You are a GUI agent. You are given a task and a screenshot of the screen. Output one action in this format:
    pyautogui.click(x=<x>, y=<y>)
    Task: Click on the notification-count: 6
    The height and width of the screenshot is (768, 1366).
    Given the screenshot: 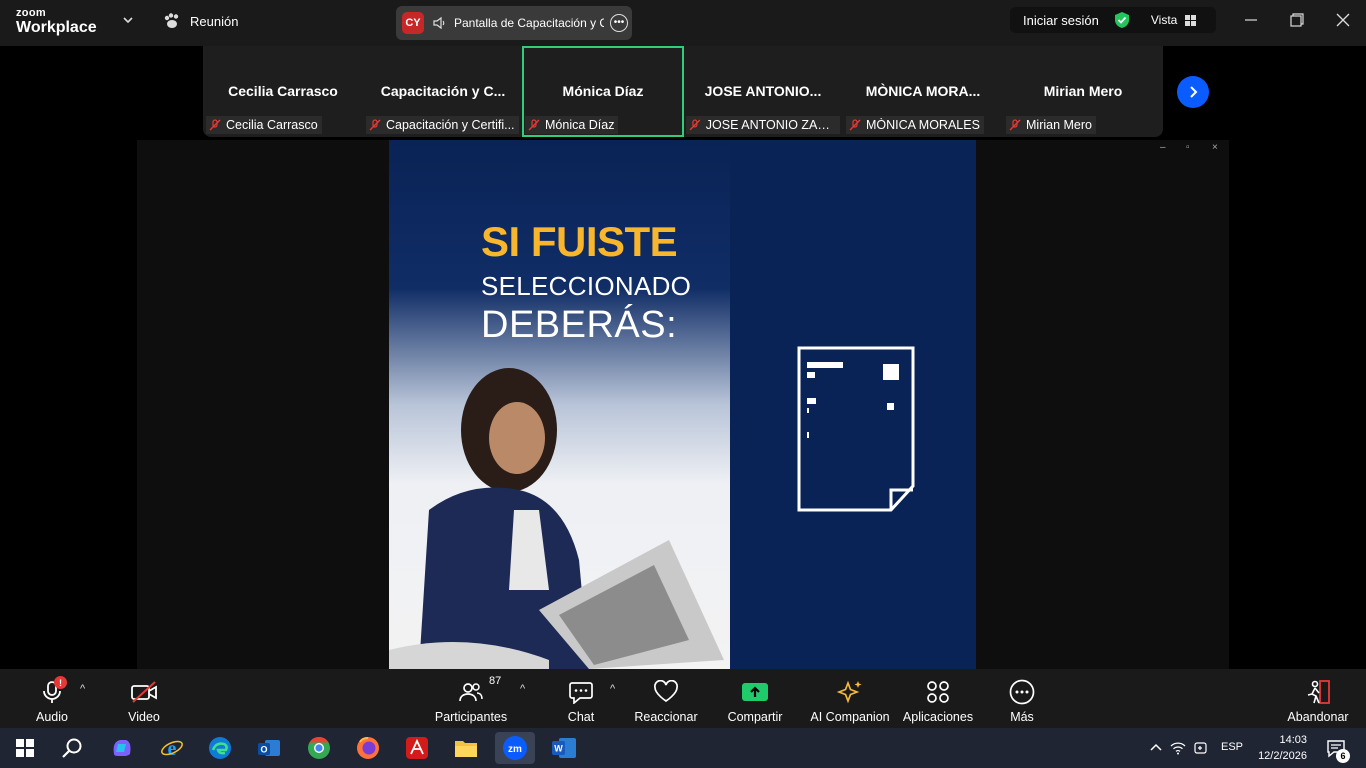 What is the action you would take?
    pyautogui.click(x=1343, y=756)
    